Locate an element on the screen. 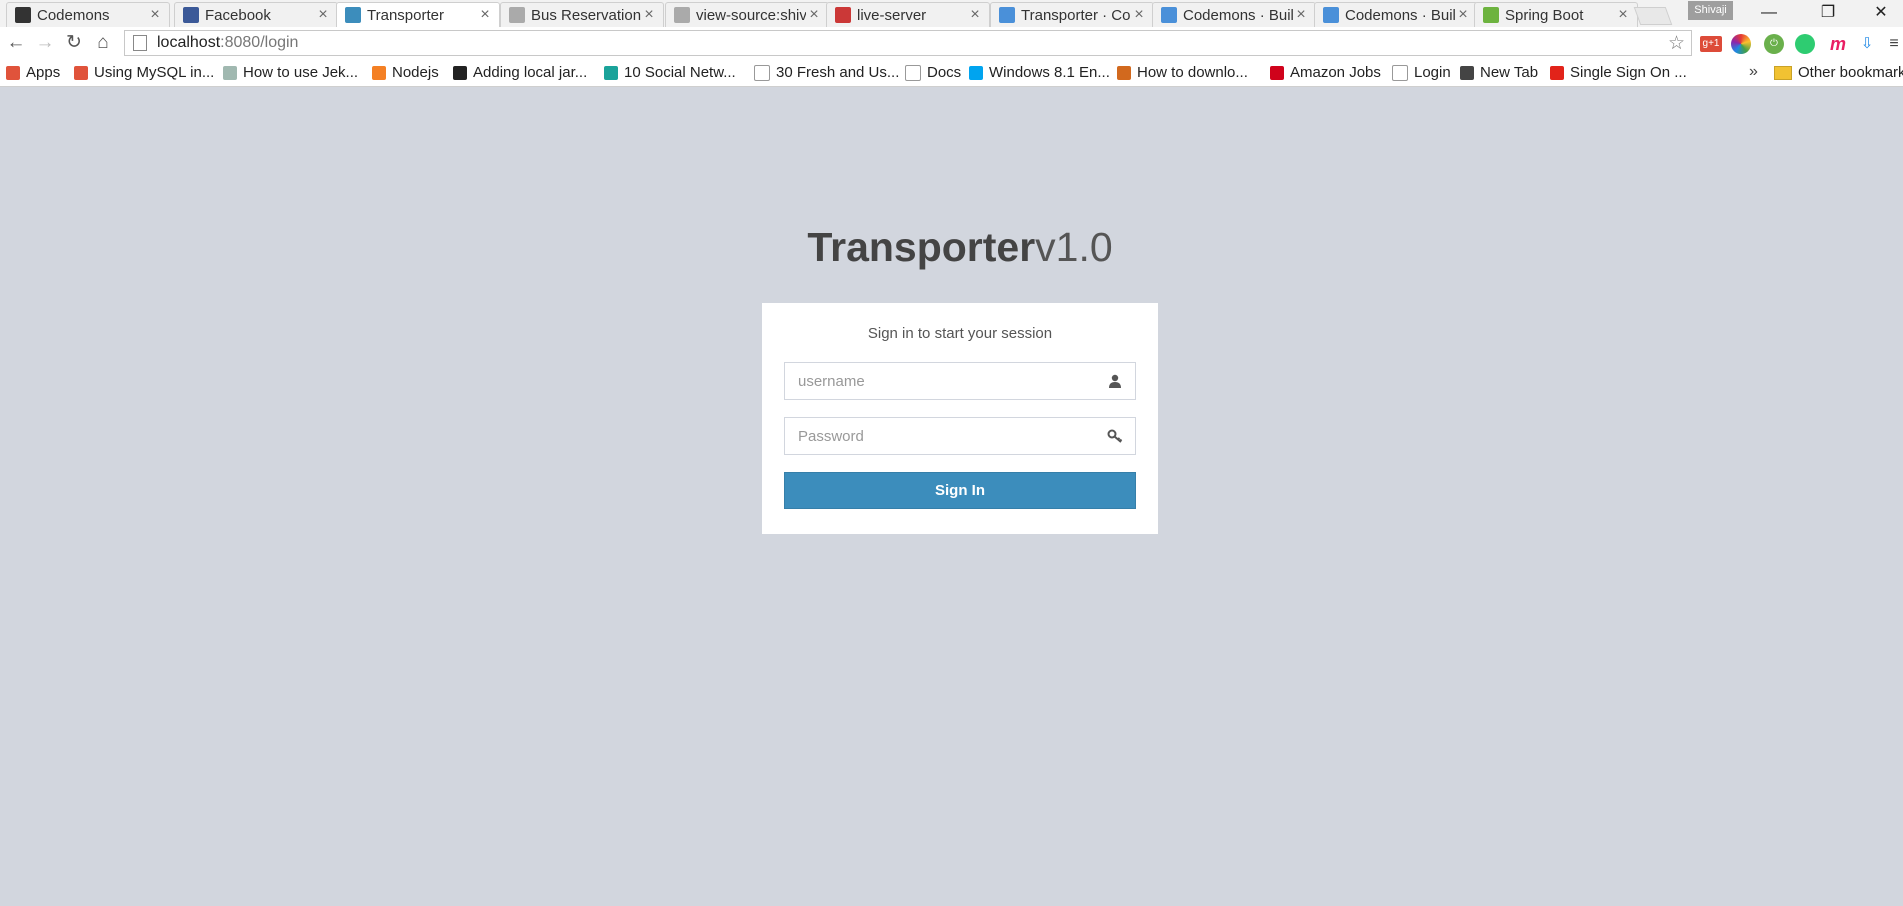 This screenshot has height=906, width=1903. tab-2: Transporter × is located at coordinates (418, 14).